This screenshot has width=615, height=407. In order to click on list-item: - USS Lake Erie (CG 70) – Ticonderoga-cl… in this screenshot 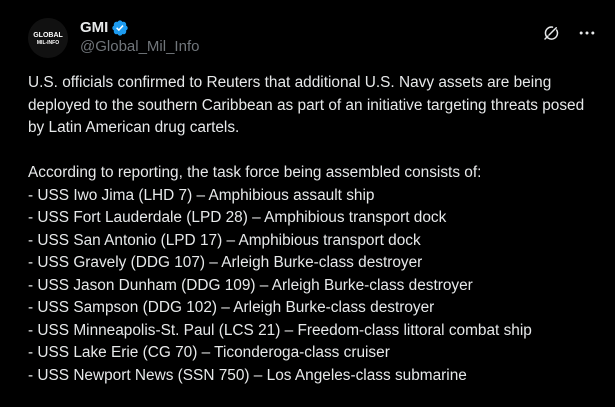, I will do `click(209, 352)`.